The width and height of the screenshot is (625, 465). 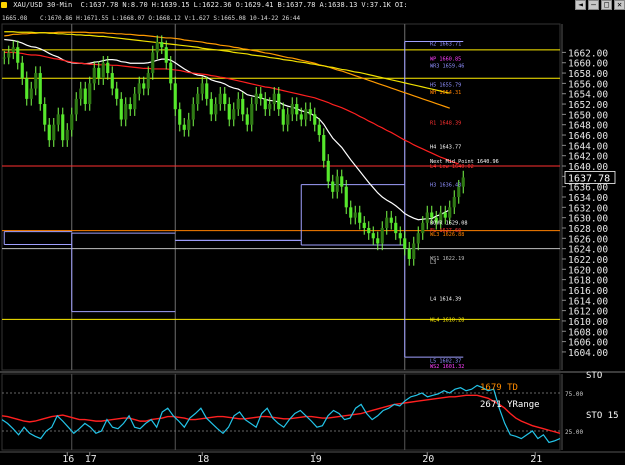 What do you see at coordinates (428, 459) in the screenshot?
I see `time-tick-label: 20` at bounding box center [428, 459].